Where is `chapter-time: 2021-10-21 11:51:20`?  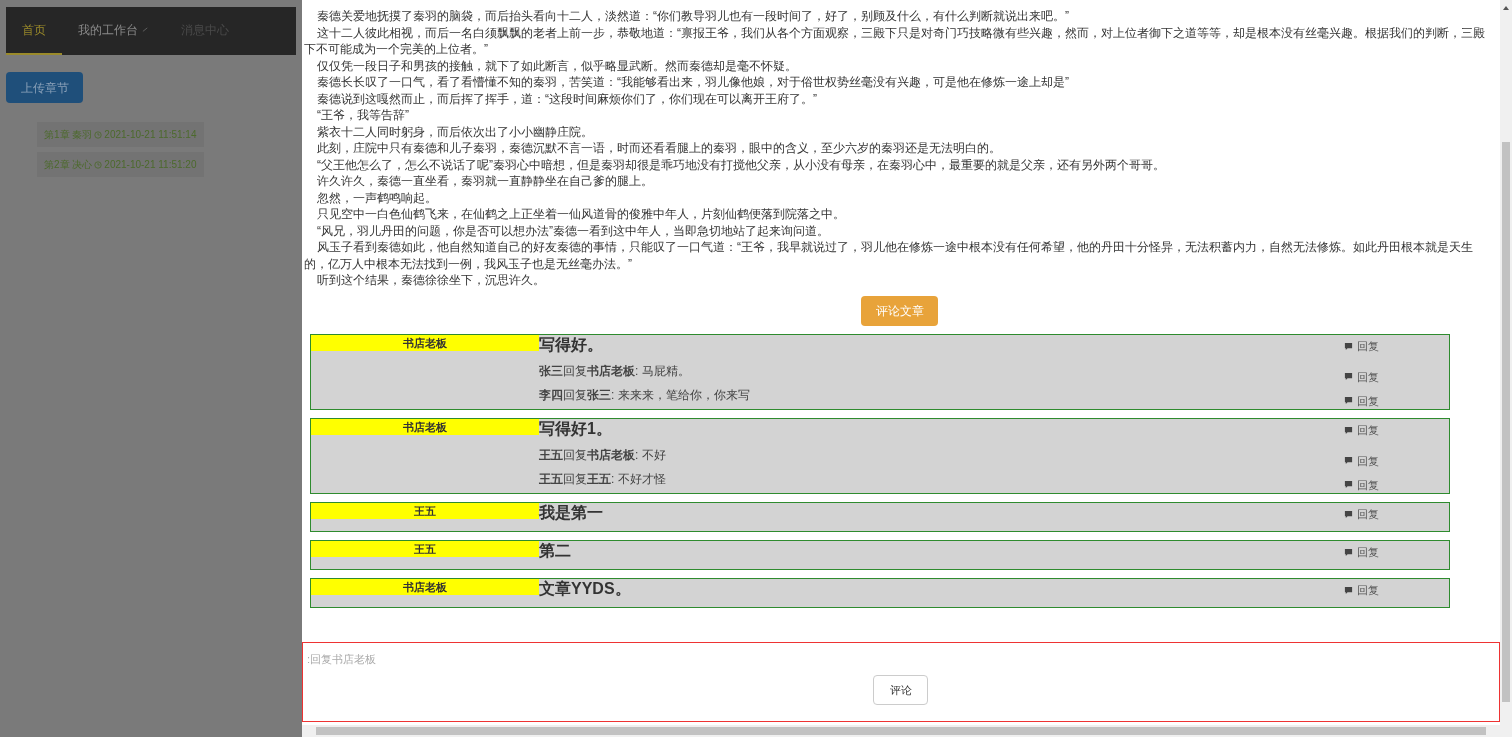
chapter-time: 2021-10-21 11:51:20 is located at coordinates (150, 165).